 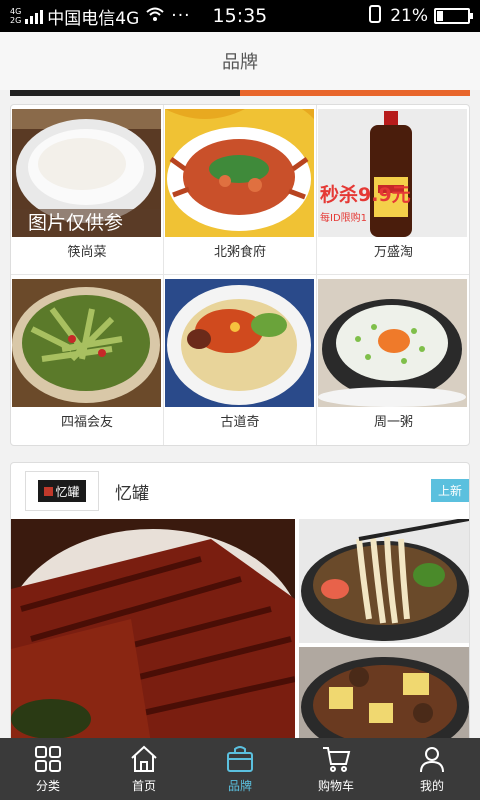 I want to click on promo-text: 秒杀9.9元, so click(x=365, y=194).